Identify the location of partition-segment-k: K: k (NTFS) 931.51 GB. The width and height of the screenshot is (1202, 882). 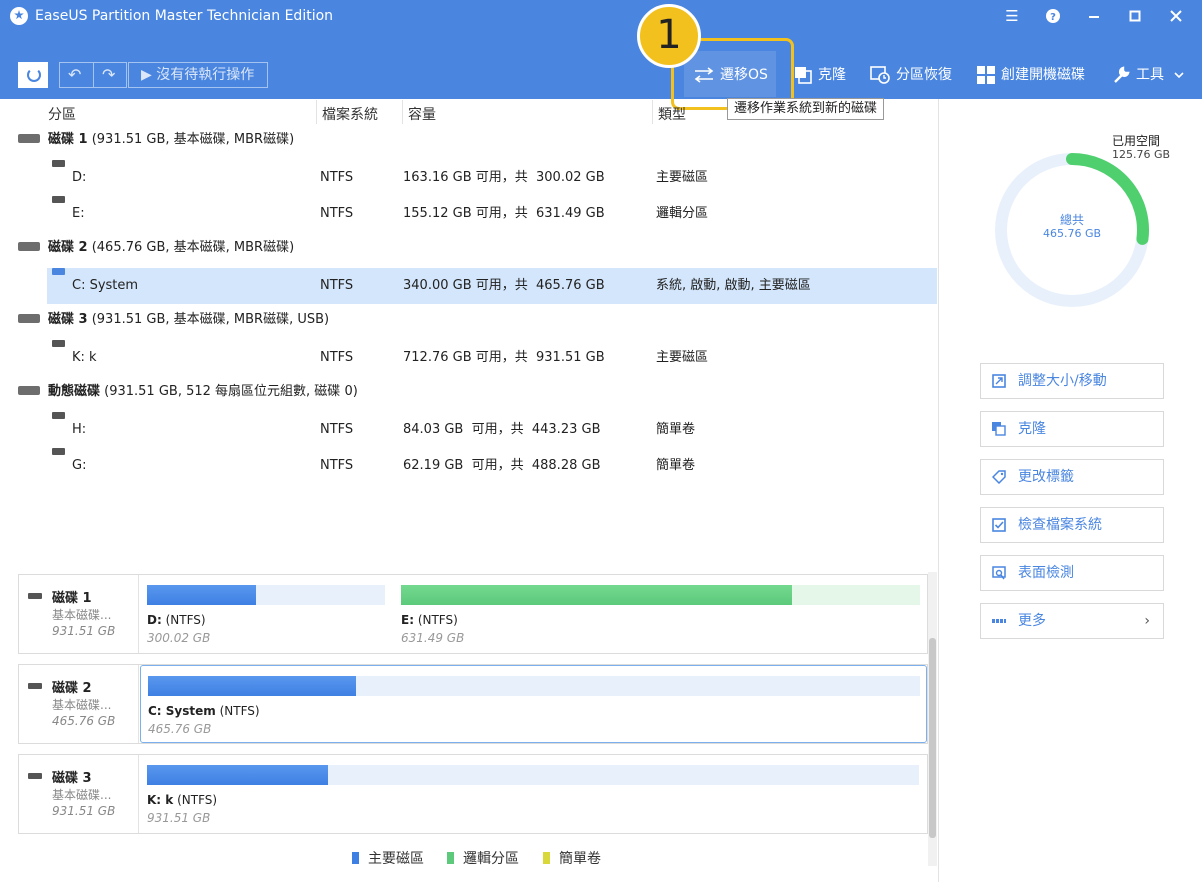
(533, 794).